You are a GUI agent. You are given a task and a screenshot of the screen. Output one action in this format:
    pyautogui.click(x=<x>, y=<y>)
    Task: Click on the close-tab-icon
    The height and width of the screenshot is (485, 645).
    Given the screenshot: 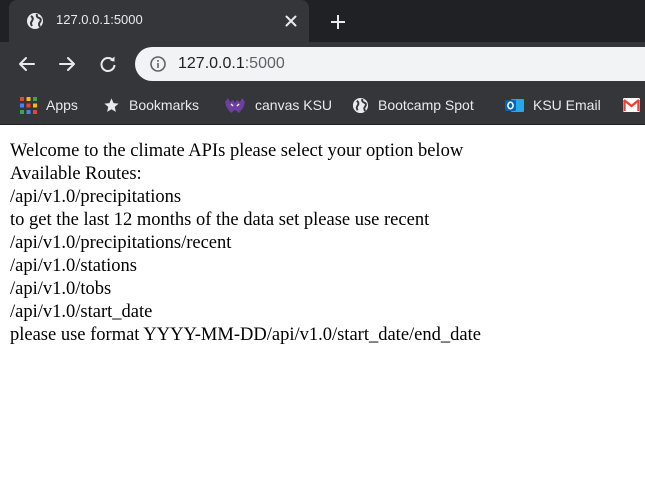 What is the action you would take?
    pyautogui.click(x=291, y=21)
    